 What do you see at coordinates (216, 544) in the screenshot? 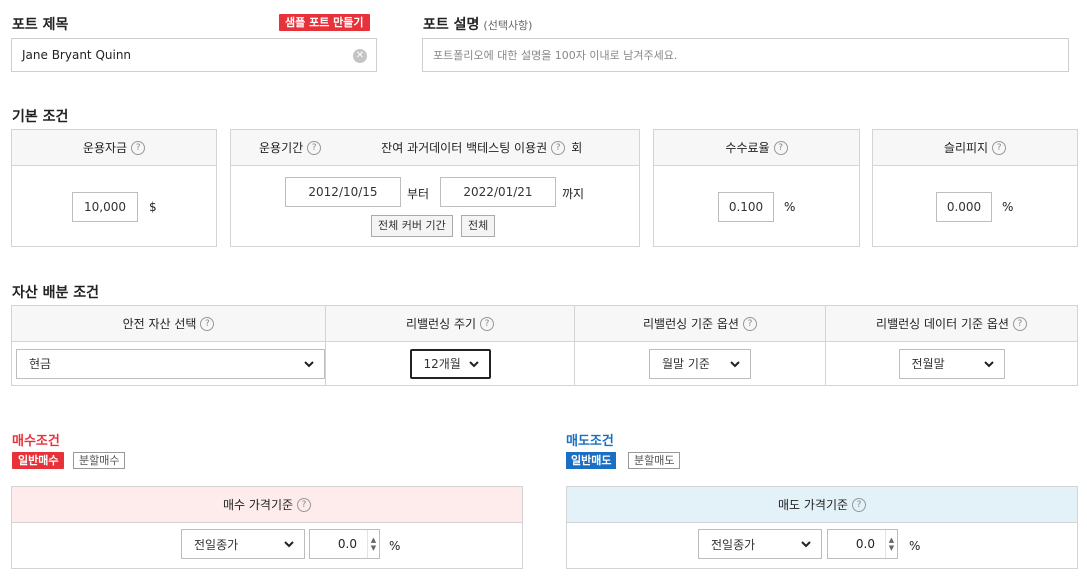
I see `buy-price-basis-value: 전일종가` at bounding box center [216, 544].